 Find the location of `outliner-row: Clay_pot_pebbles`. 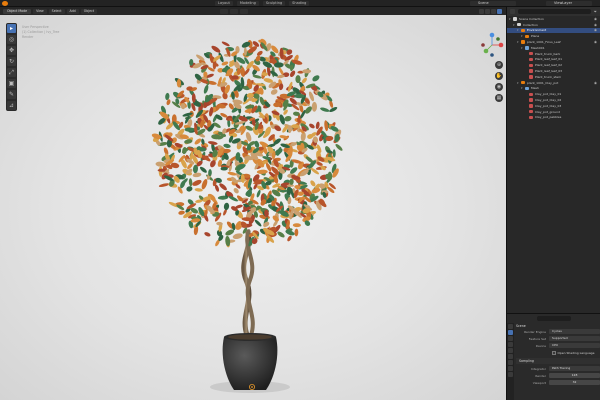

outliner-row: Clay_pot_pebbles is located at coordinates (553, 118).